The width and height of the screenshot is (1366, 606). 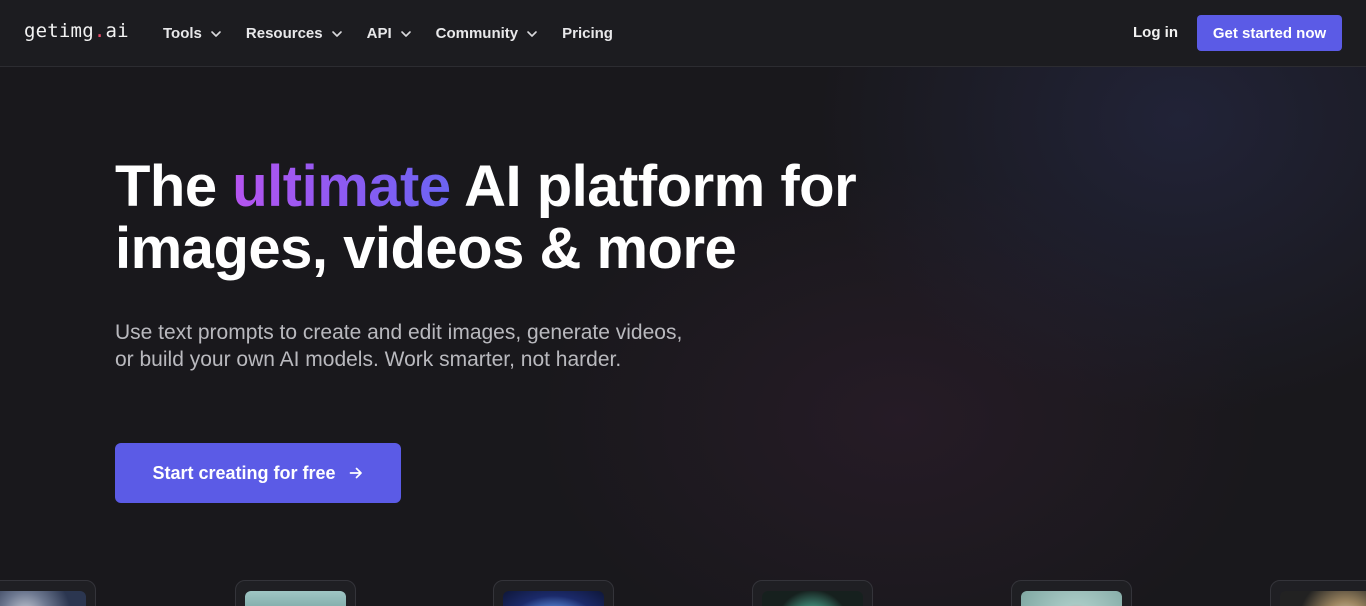 I want to click on menu-item-tools: Tools, so click(x=192, y=33).